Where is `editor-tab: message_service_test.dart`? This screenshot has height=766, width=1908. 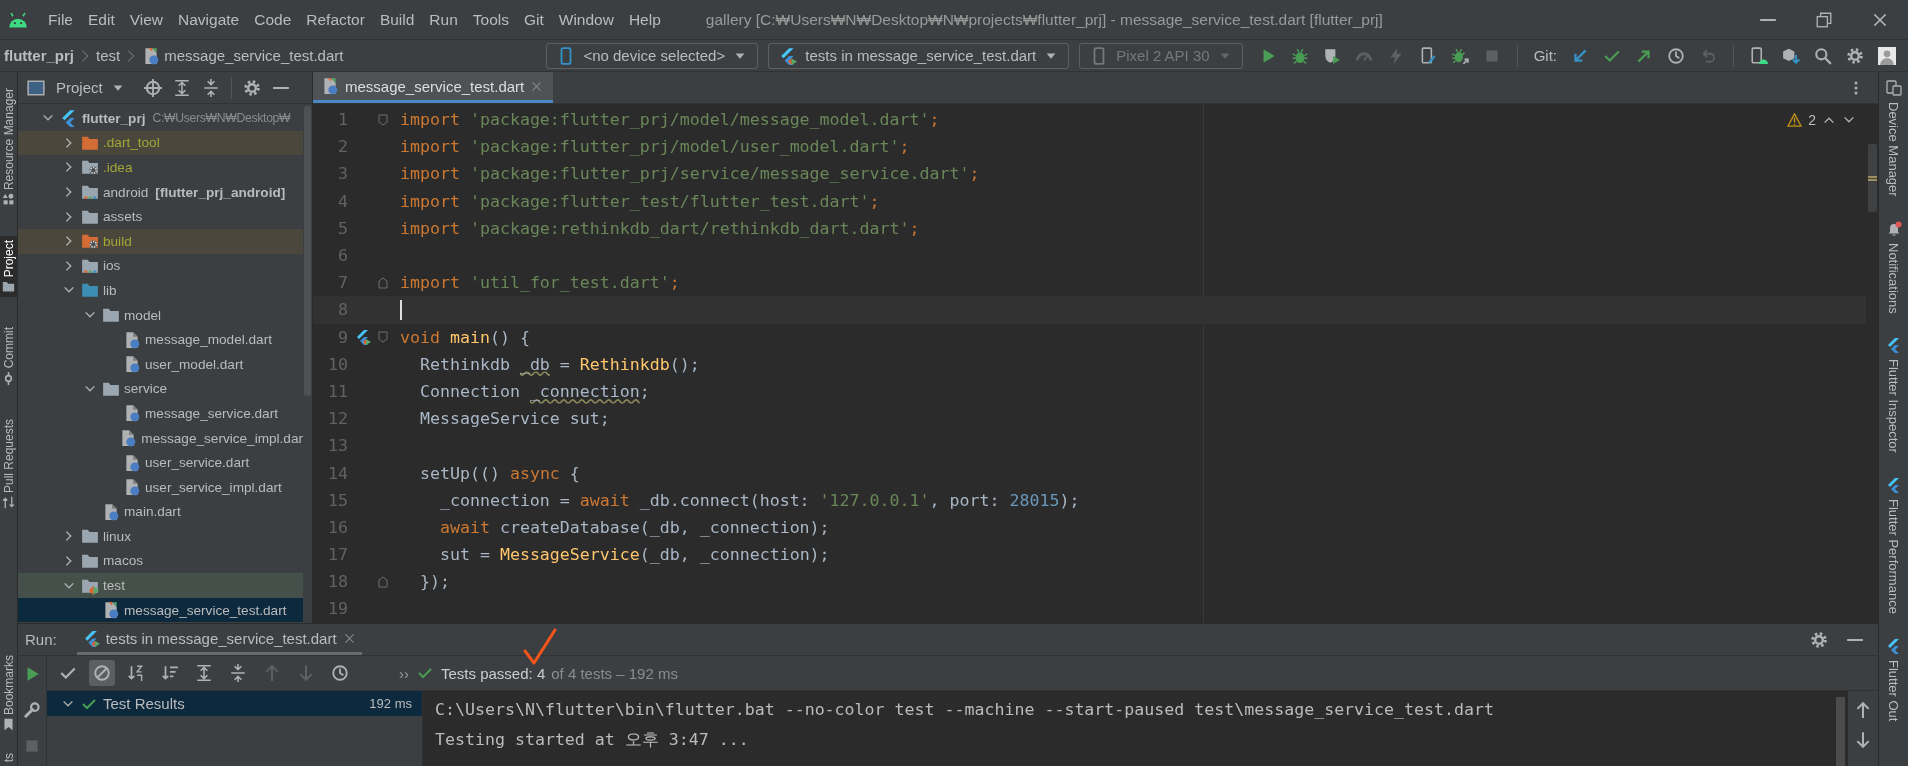 editor-tab: message_service_test.dart is located at coordinates (433, 87).